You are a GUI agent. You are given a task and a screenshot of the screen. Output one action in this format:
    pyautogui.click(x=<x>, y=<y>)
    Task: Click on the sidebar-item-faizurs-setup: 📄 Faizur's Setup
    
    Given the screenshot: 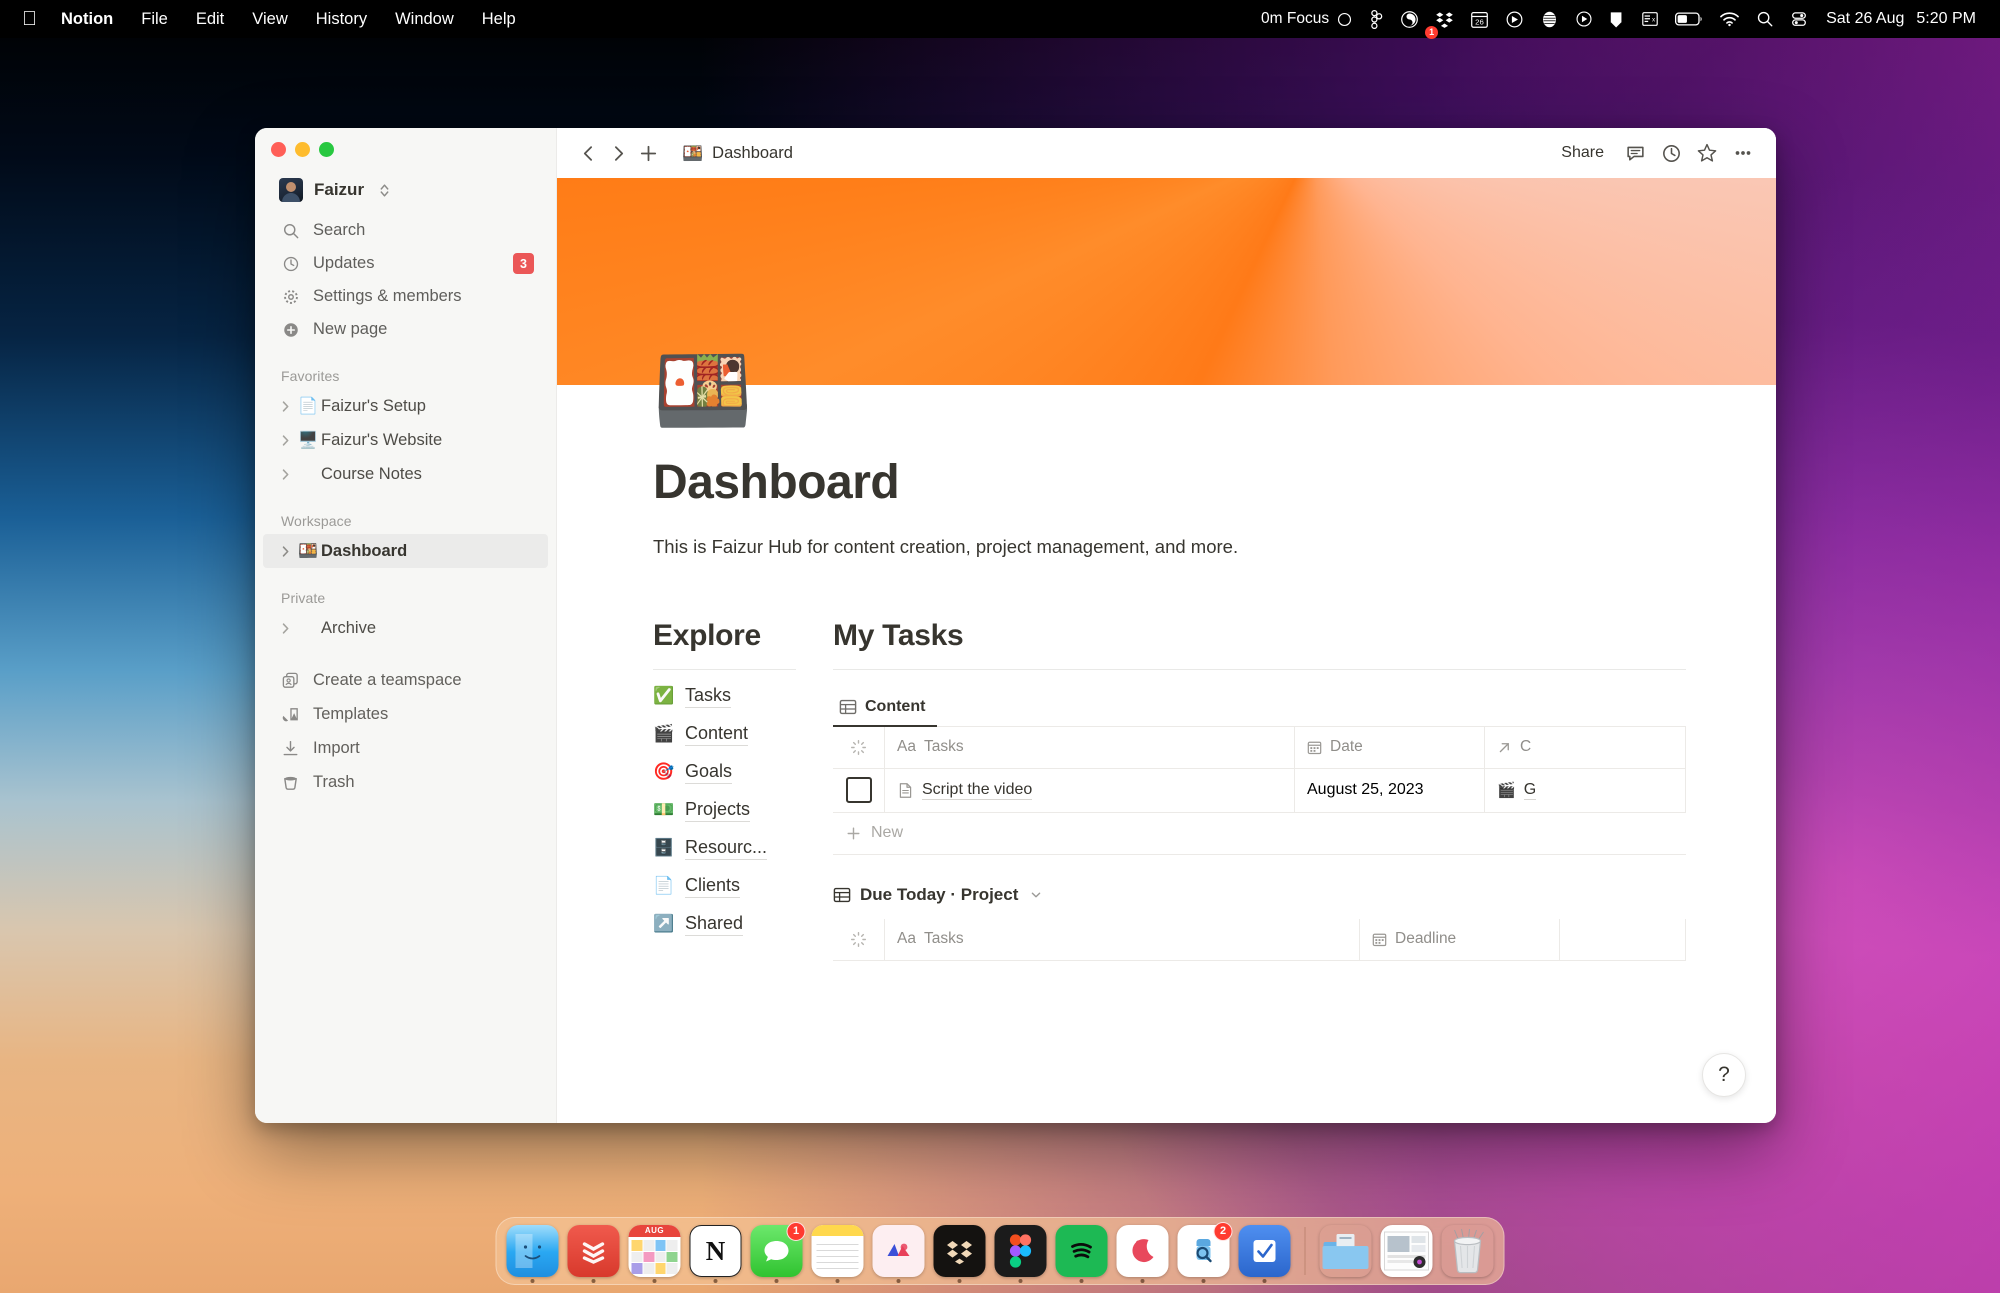 What is the action you would take?
    pyautogui.click(x=405, y=406)
    